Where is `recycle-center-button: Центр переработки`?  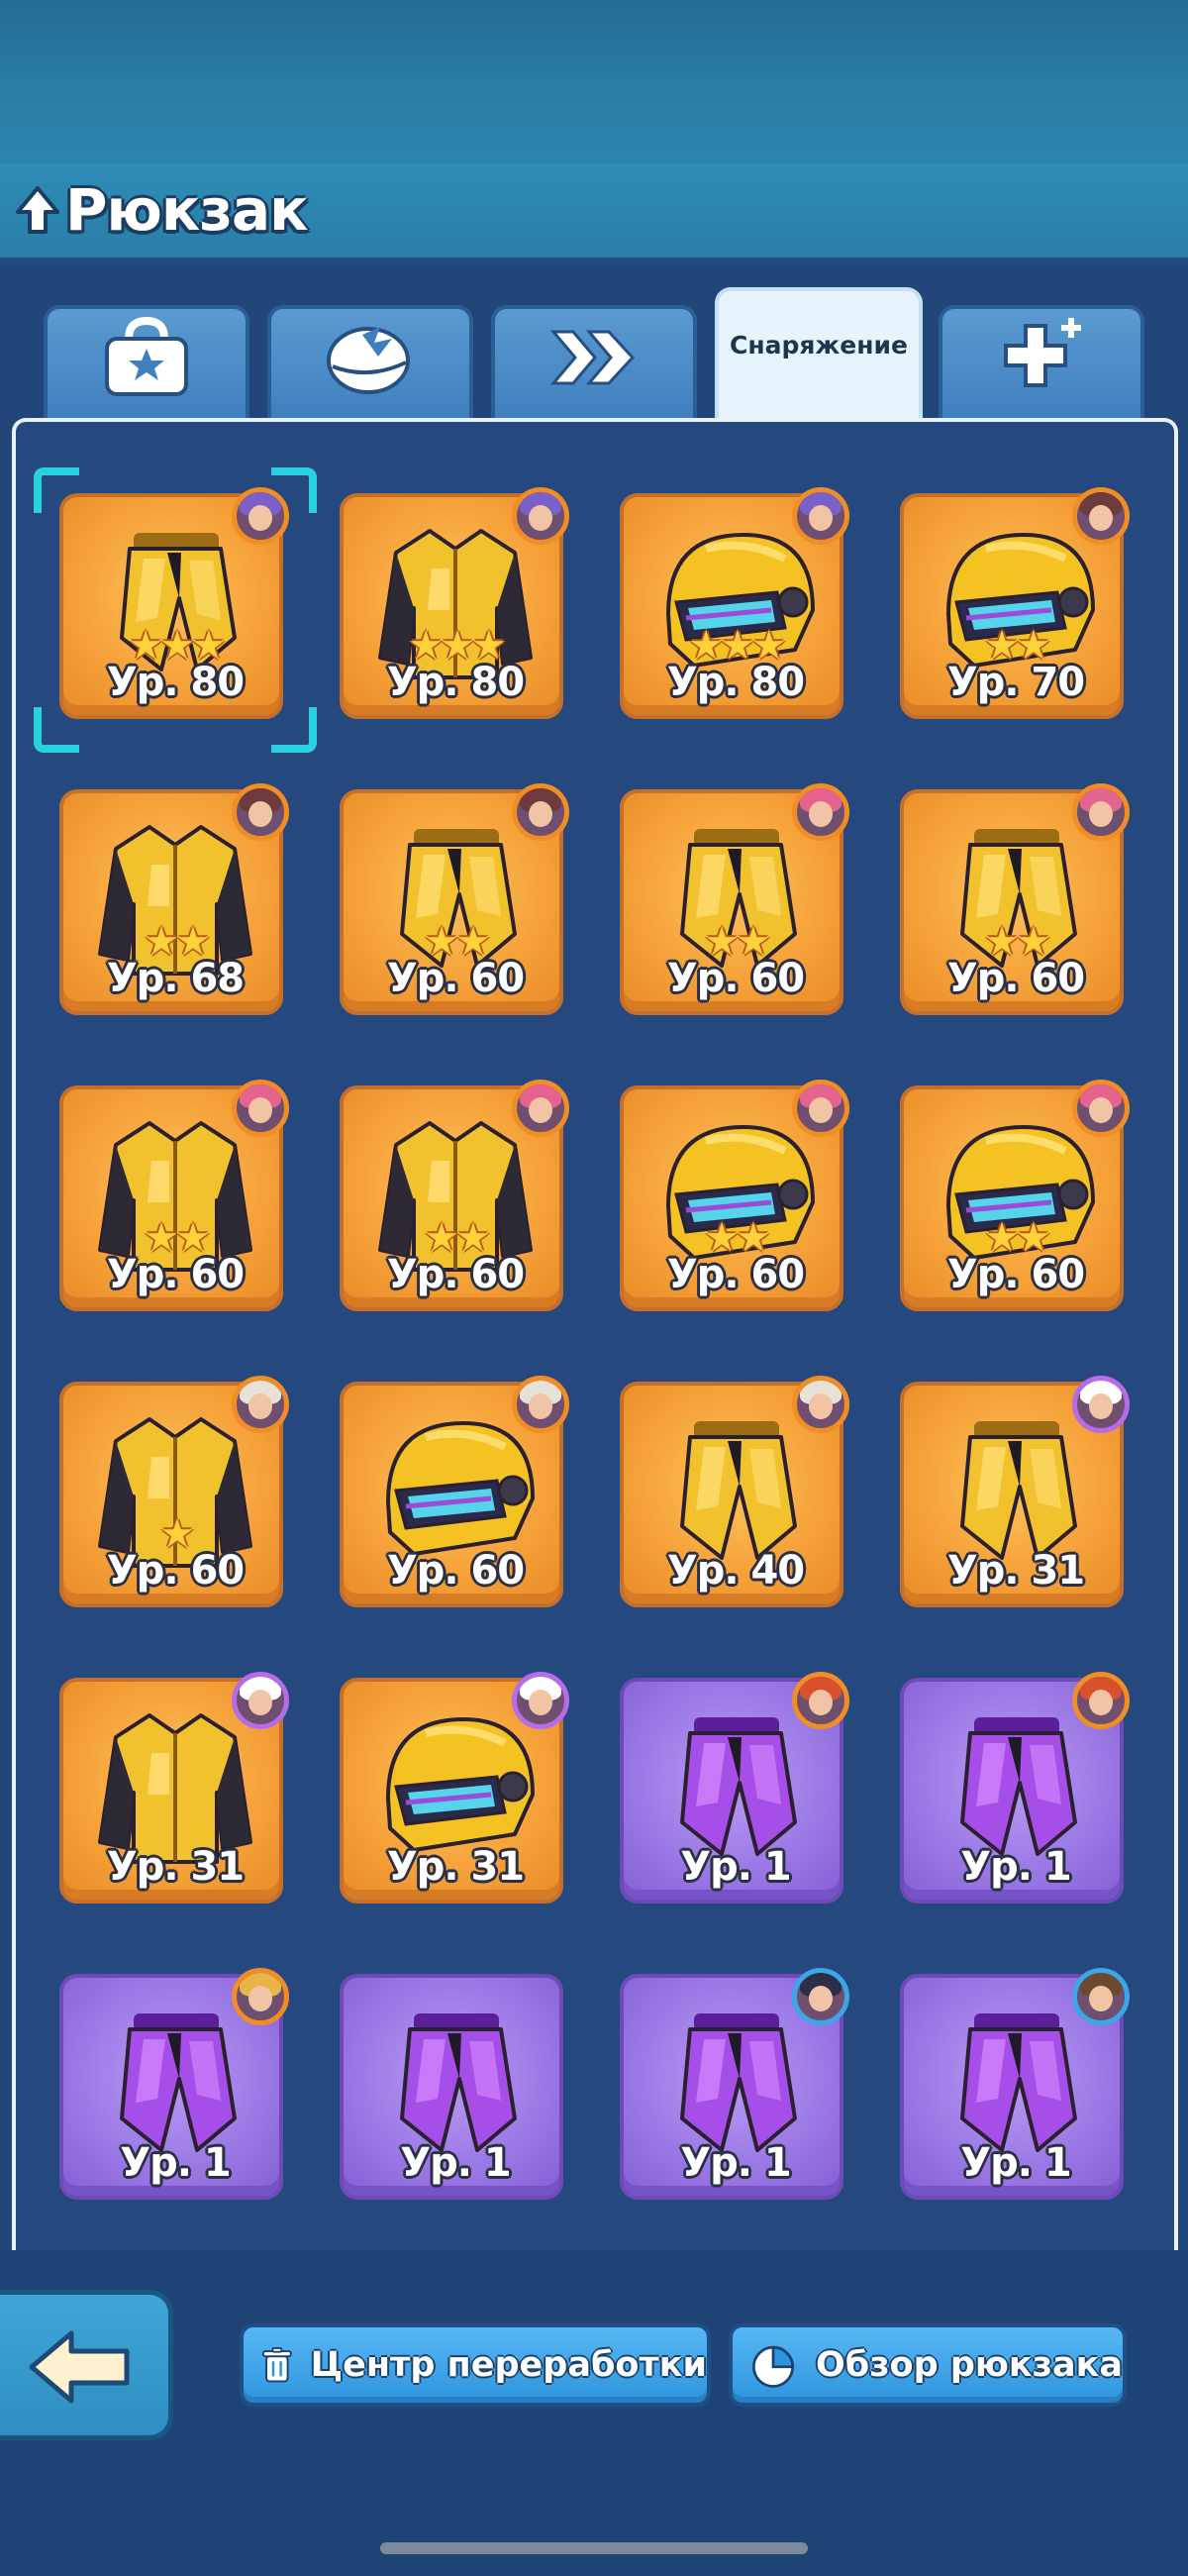 recycle-center-button: Центр переработки is located at coordinates (475, 2365).